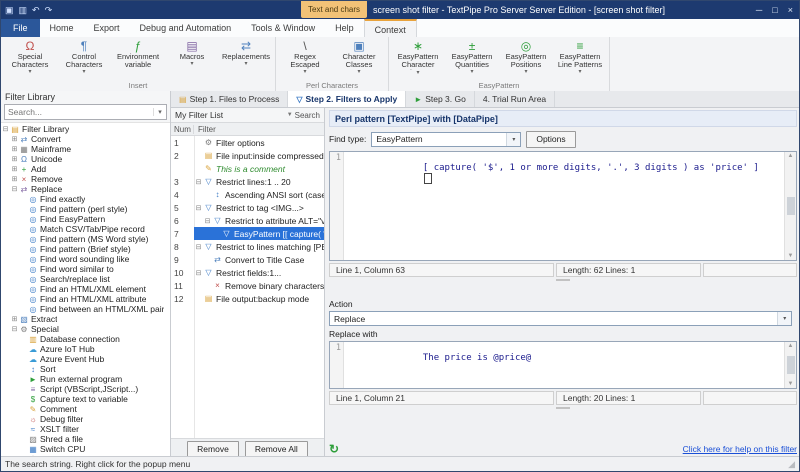 This screenshot has width=800, height=472. What do you see at coordinates (85, 399) in the screenshot?
I see `library-item-capture-text-to-variable: $ Capture text to variable` at bounding box center [85, 399].